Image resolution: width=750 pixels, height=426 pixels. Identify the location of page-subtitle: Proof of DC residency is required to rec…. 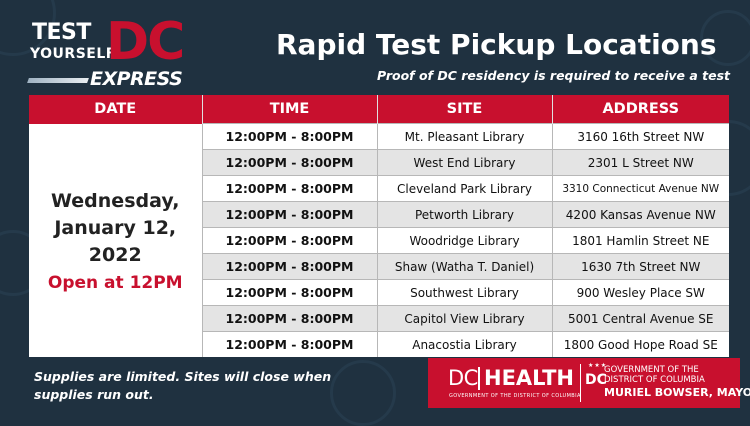
(553, 75).